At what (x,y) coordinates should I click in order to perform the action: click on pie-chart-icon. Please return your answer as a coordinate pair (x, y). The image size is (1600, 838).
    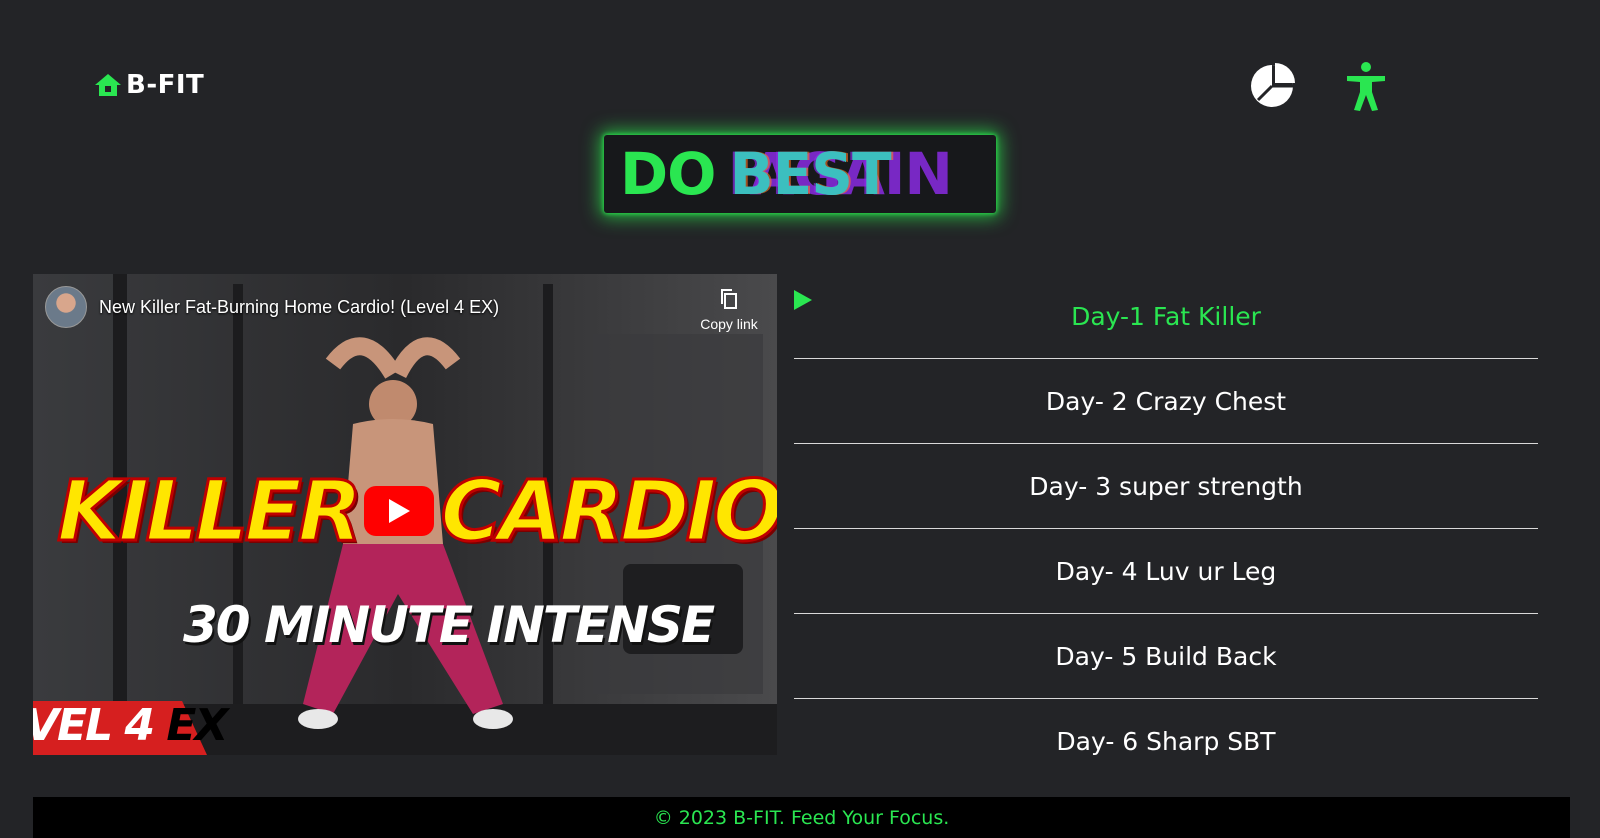
    Looking at the image, I should click on (1272, 86).